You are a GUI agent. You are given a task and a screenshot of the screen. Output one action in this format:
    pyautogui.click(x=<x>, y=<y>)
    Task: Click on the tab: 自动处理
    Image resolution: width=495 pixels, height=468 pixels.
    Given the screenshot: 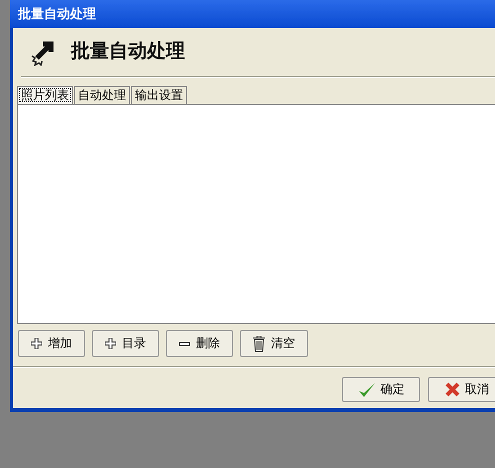 What is the action you would take?
    pyautogui.click(x=102, y=95)
    